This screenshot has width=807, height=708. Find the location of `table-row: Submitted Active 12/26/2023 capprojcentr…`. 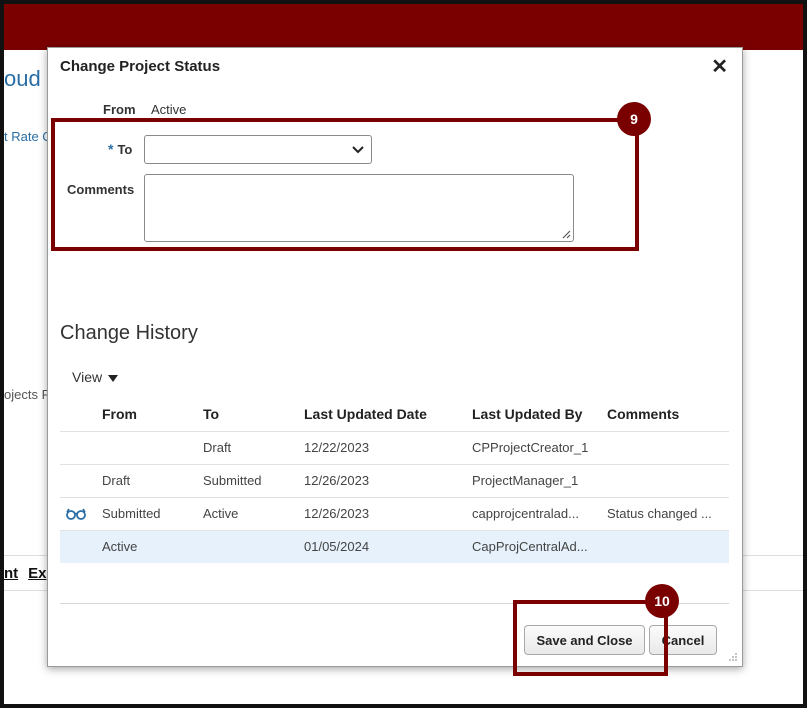

table-row: Submitted Active 12/26/2023 capprojcentr… is located at coordinates (394, 513).